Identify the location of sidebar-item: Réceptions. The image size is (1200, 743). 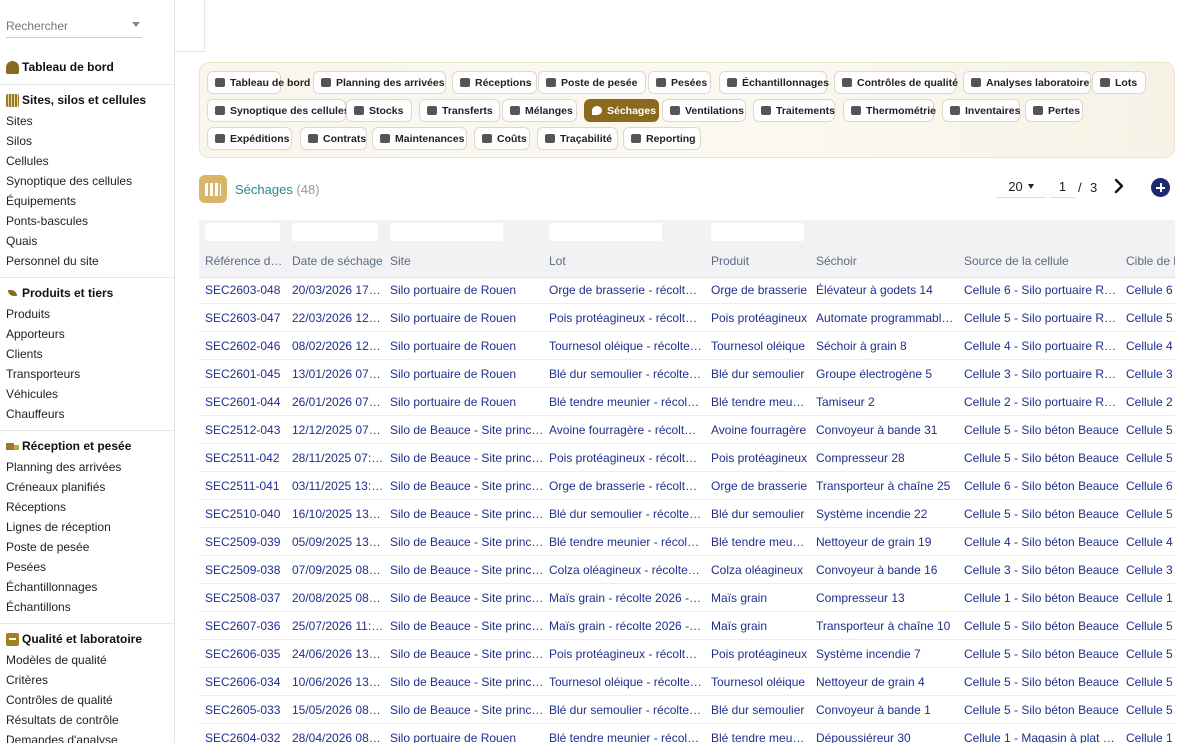
(87, 507).